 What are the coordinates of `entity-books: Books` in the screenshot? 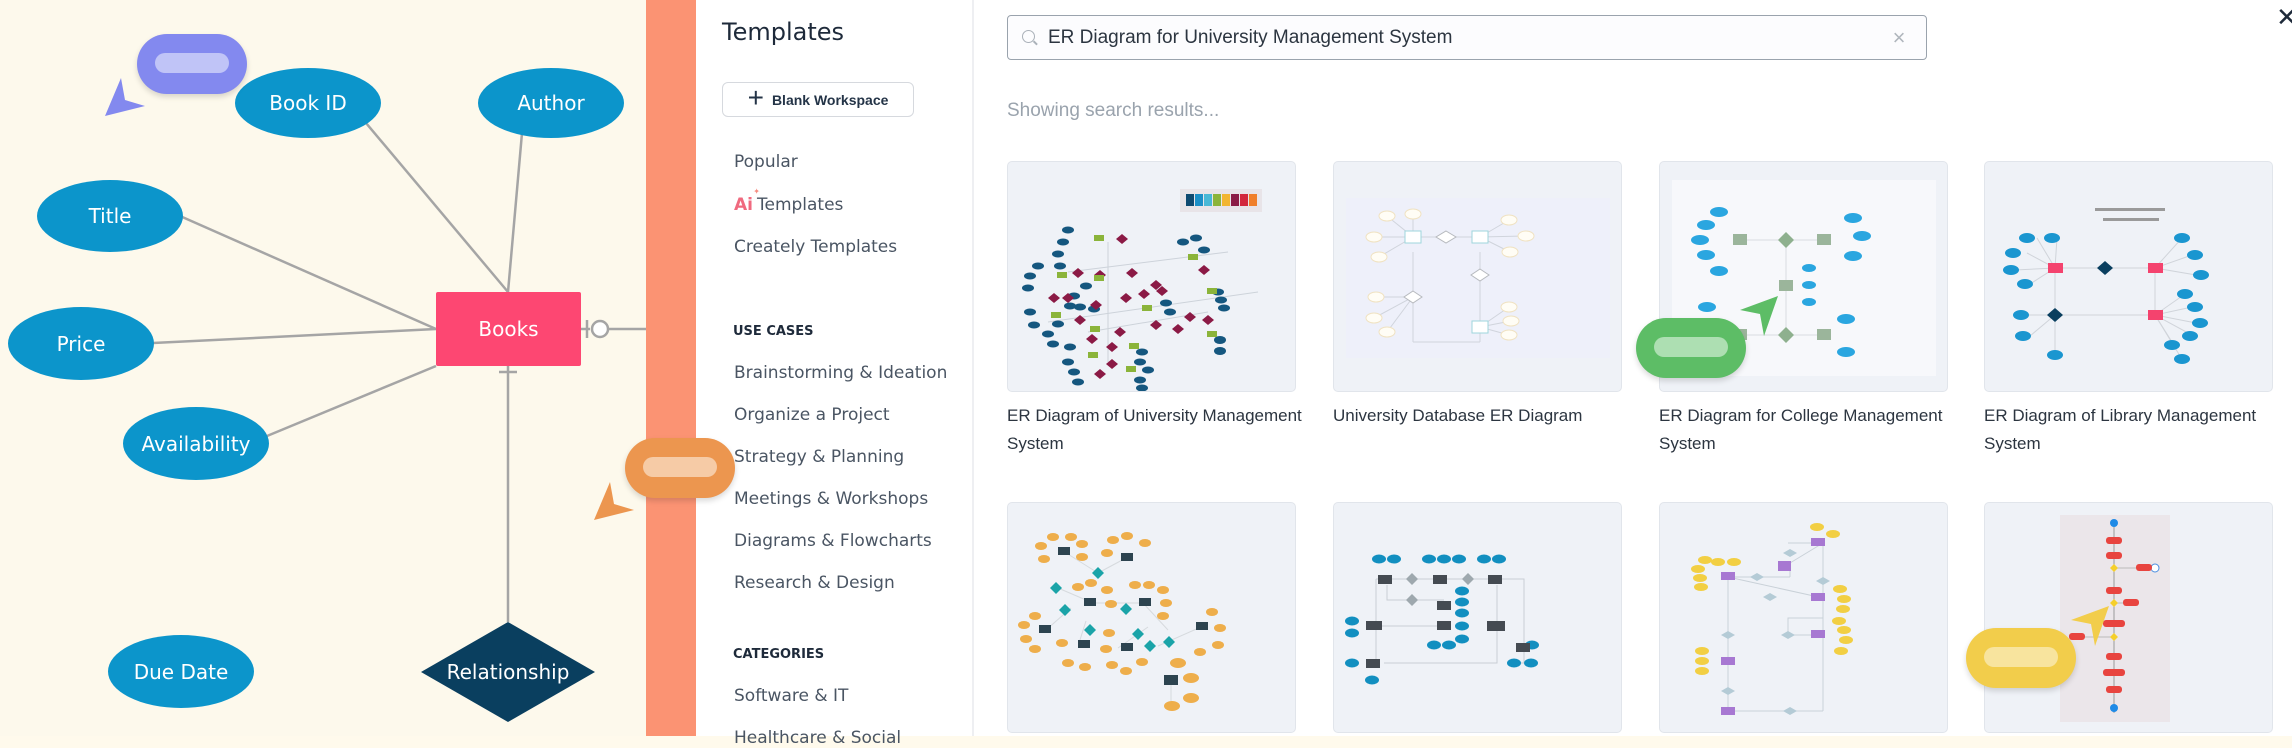 It's located at (508, 329).